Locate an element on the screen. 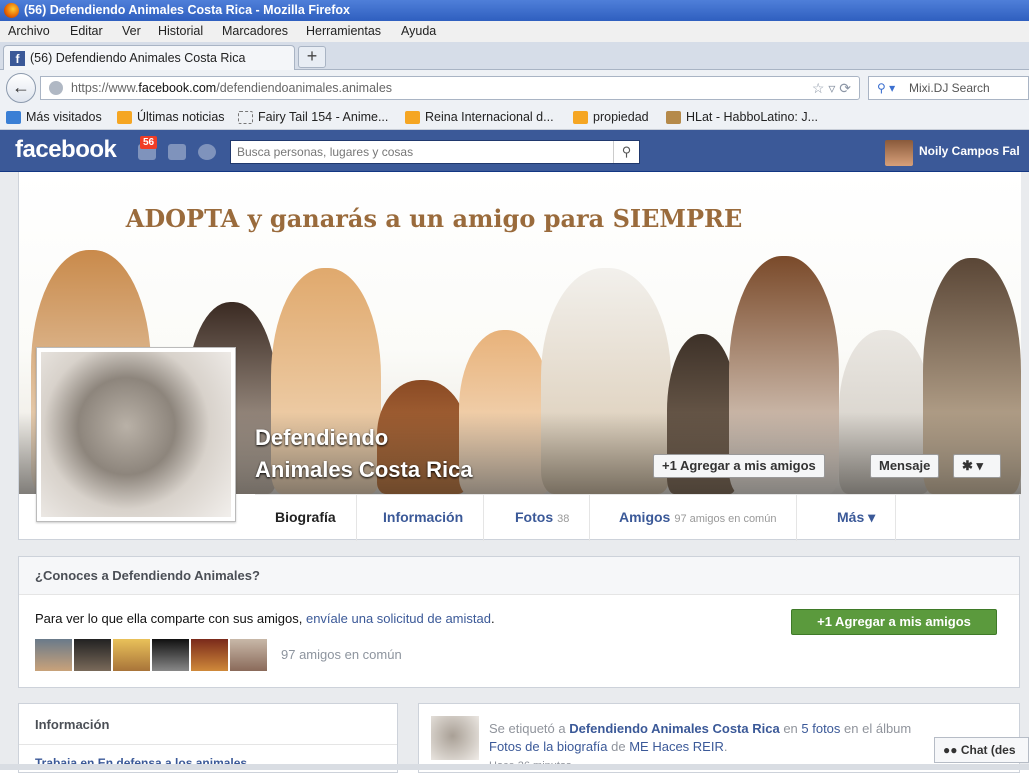 The width and height of the screenshot is (1029, 775). bookmark-star-icon: ☆ is located at coordinates (818, 88).